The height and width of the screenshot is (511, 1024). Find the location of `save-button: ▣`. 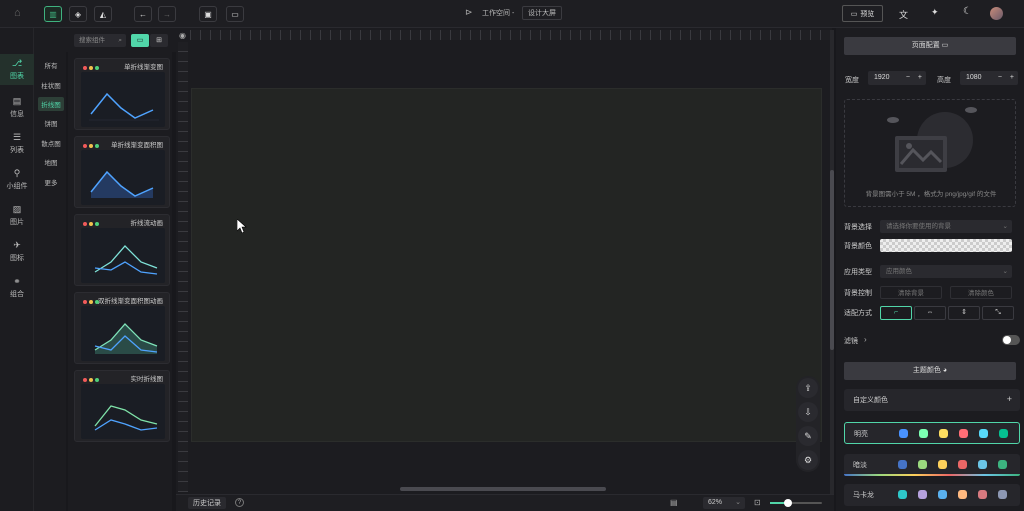

save-button: ▣ is located at coordinates (208, 14).